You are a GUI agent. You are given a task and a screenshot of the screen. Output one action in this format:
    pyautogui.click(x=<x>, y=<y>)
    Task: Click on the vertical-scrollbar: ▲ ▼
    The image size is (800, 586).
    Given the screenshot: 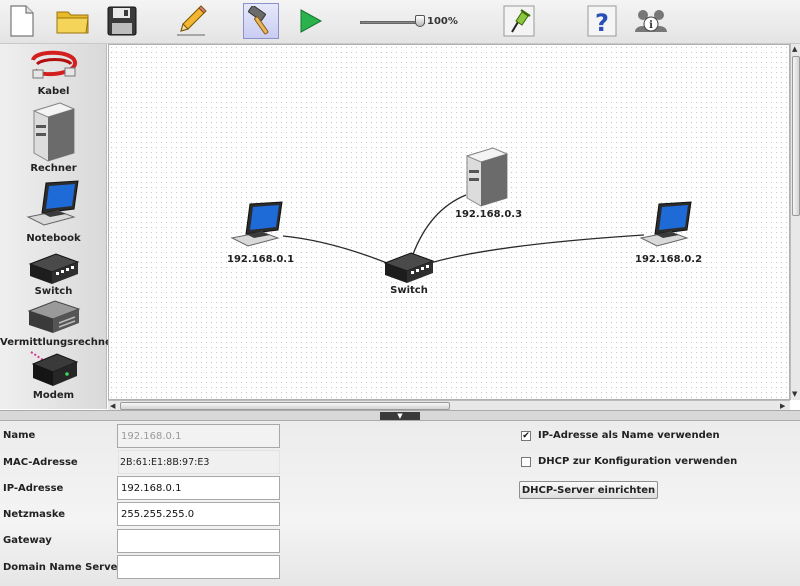 What is the action you would take?
    pyautogui.click(x=795, y=222)
    